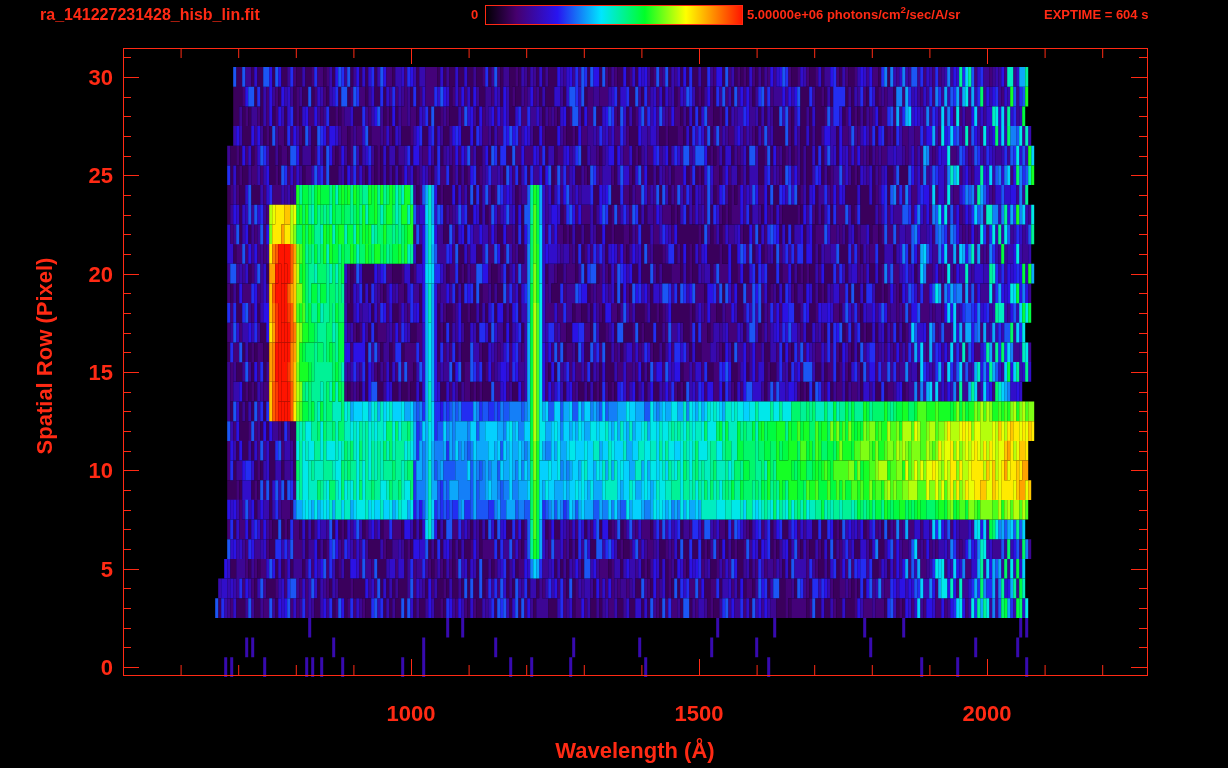 The height and width of the screenshot is (768, 1228). What do you see at coordinates (987, 713) in the screenshot?
I see `x-tick-label: 2000` at bounding box center [987, 713].